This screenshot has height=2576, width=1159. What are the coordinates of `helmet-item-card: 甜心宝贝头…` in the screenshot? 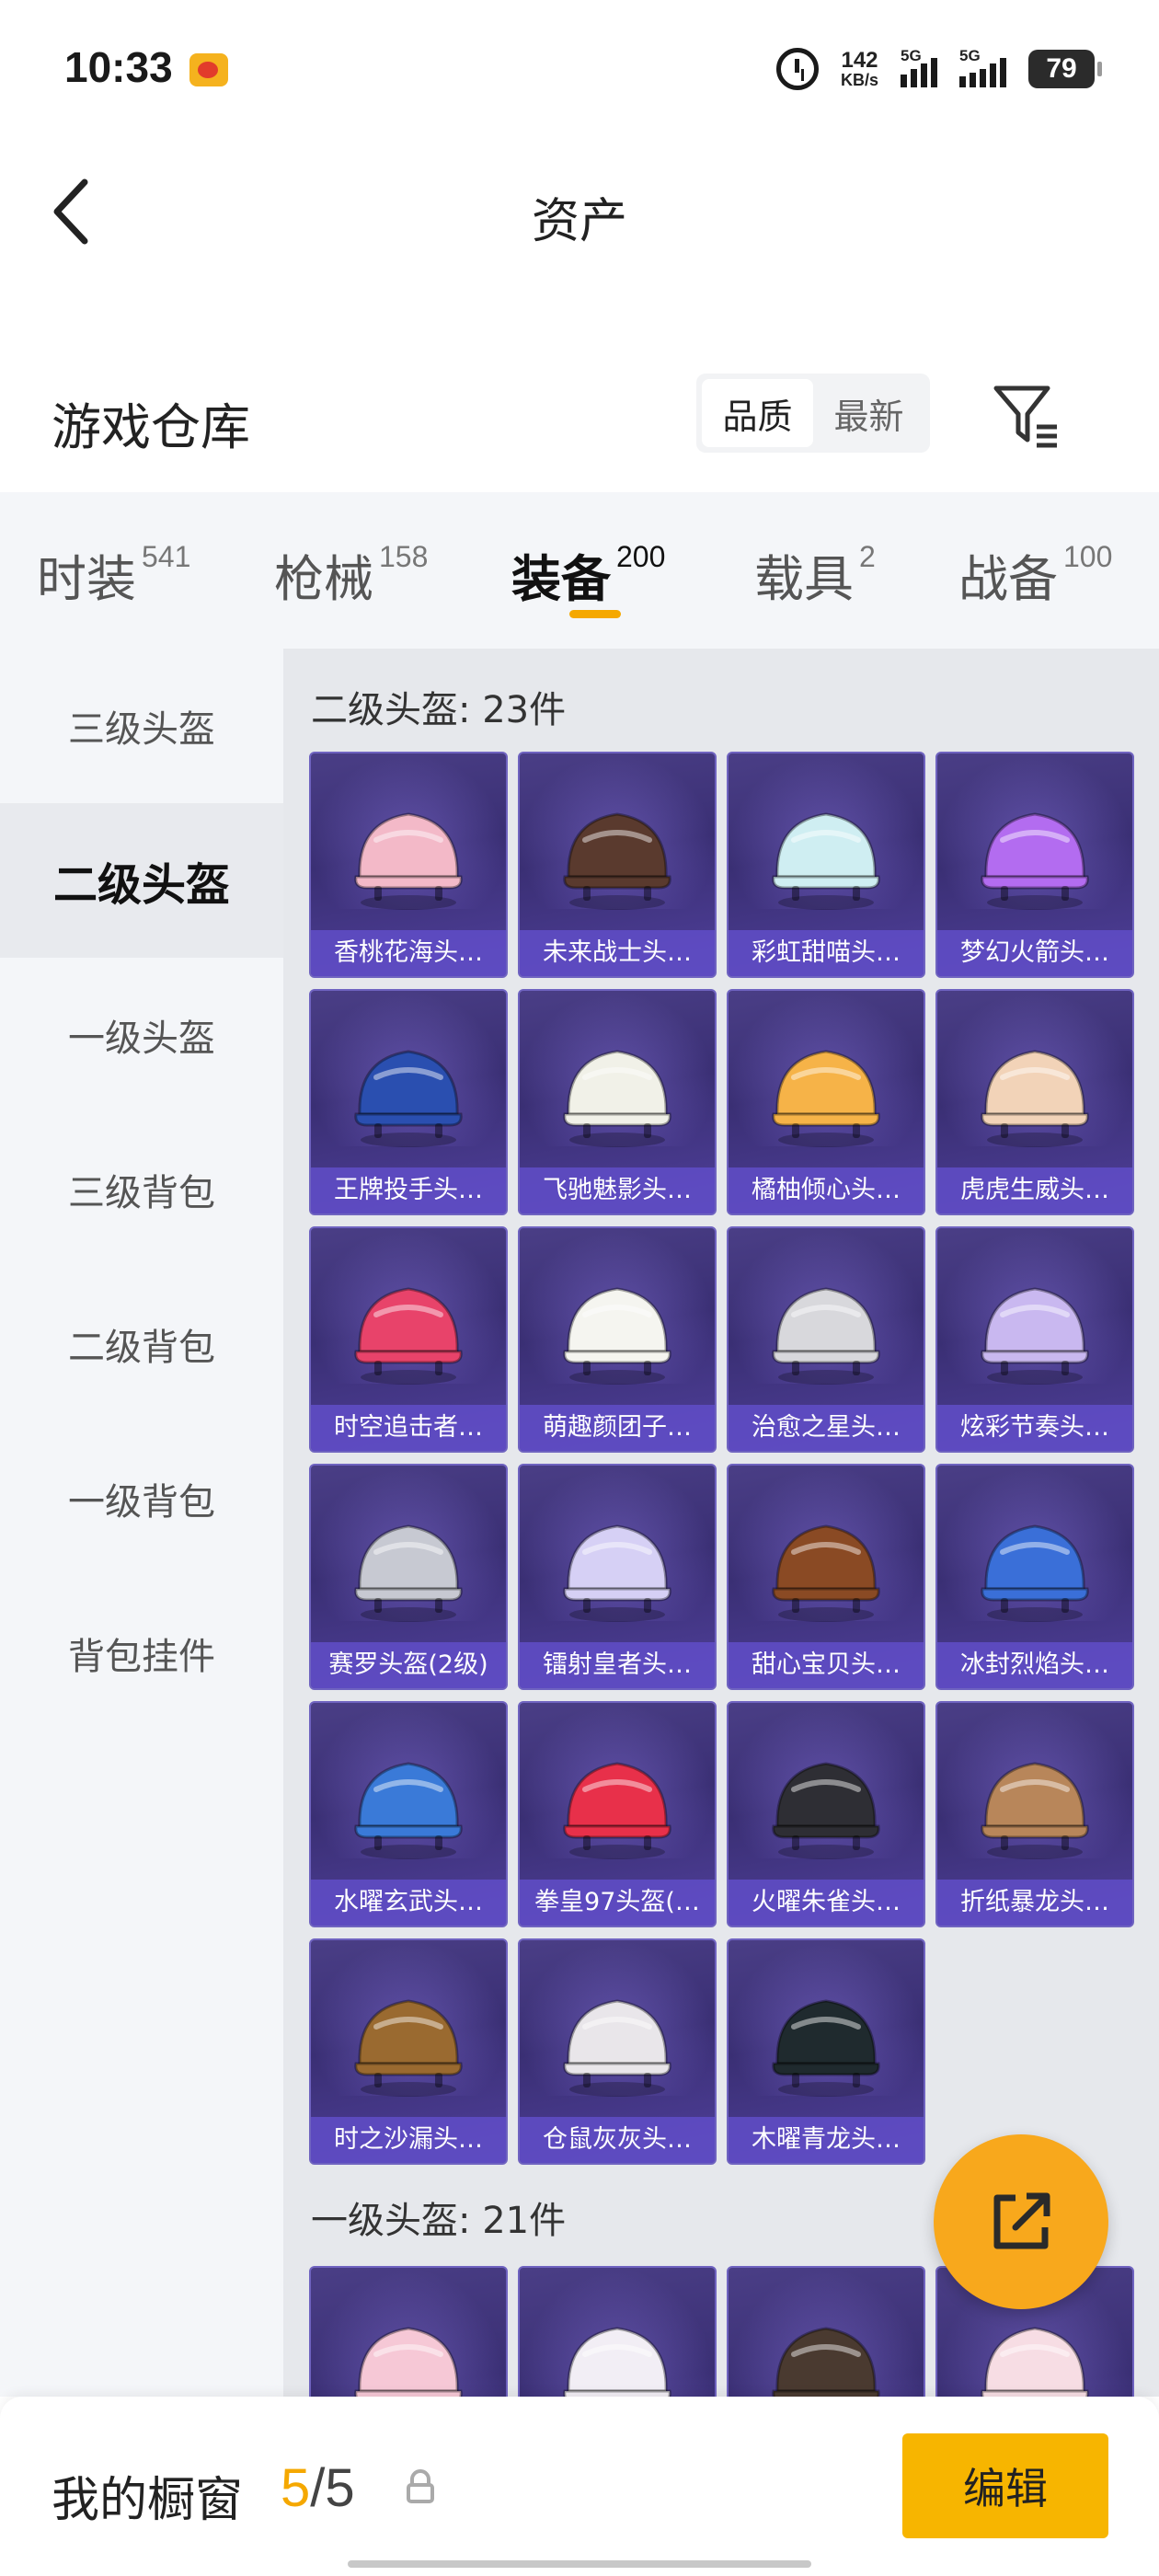 It's located at (826, 1577).